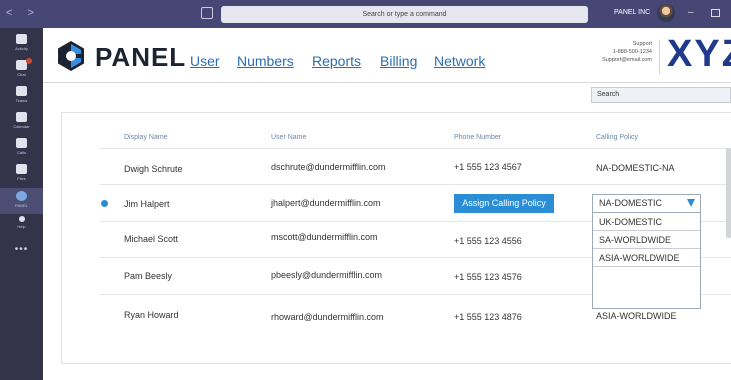 The width and height of the screenshot is (731, 380). I want to click on rail-label: PANEL, so click(21, 205).